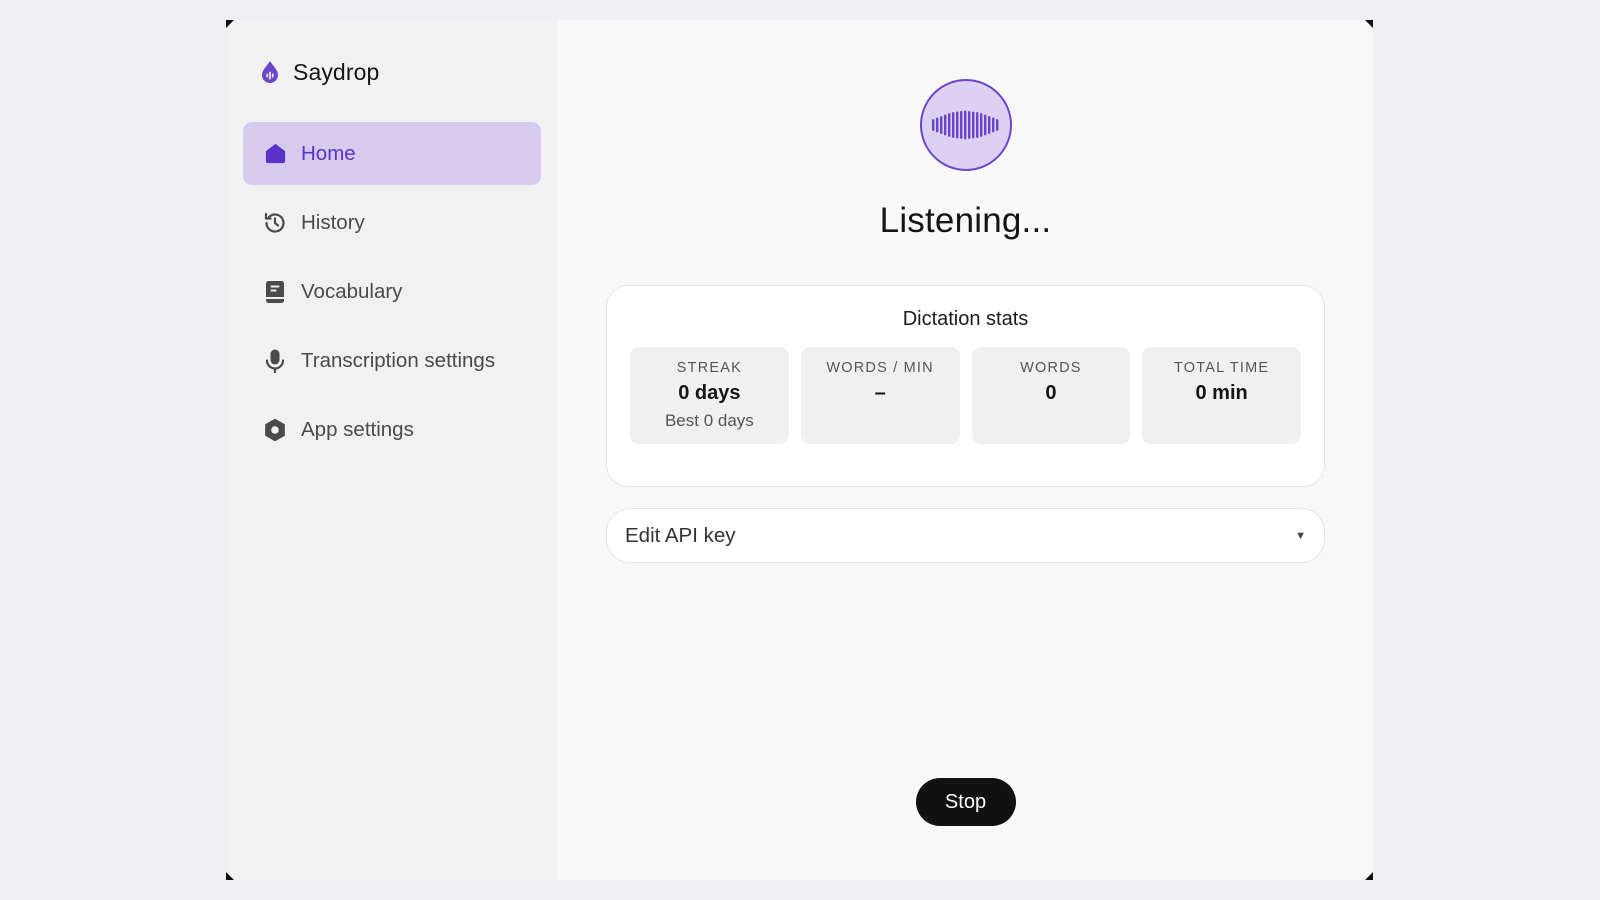 The width and height of the screenshot is (1600, 900). I want to click on sidebar-item-home: Home, so click(392, 153).